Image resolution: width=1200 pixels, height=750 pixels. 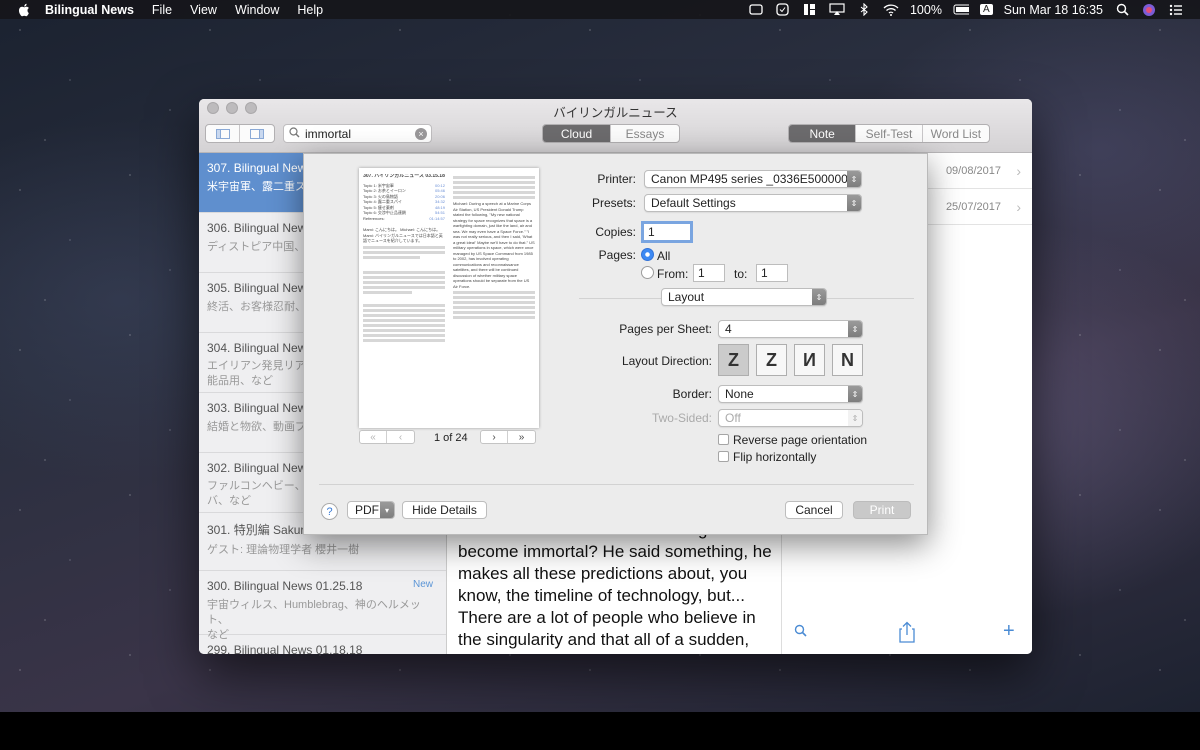 I want to click on pages-per-sheet-select: 4 ⇕, so click(x=790, y=329).